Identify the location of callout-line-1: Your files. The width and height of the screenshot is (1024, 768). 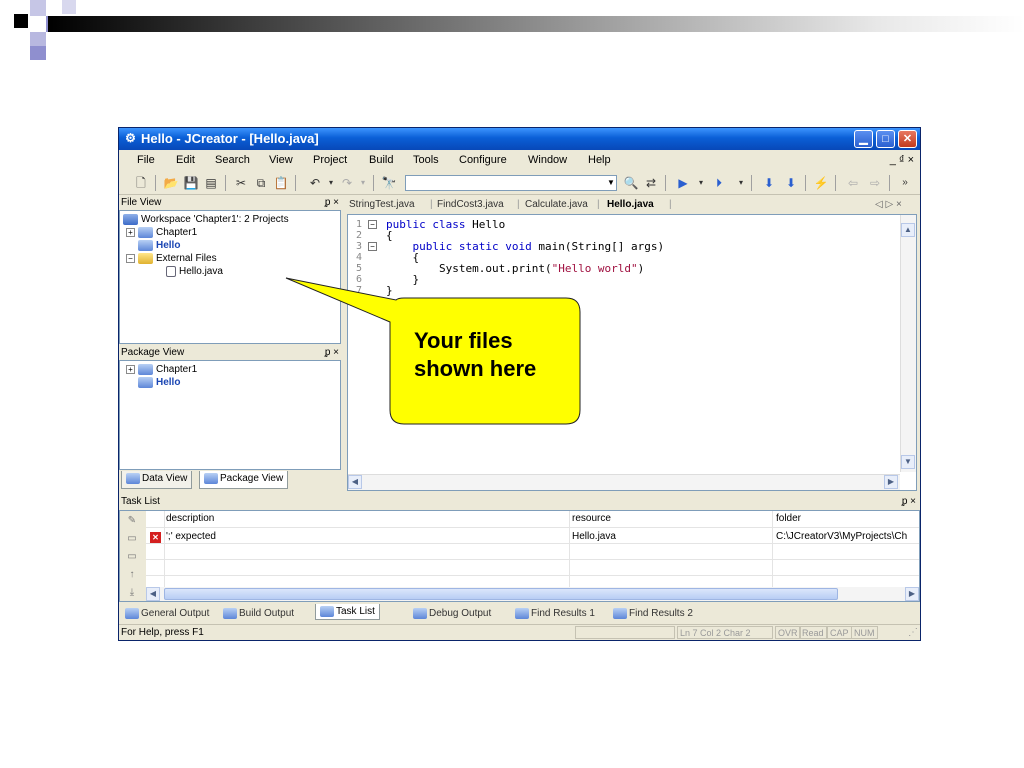
(463, 340).